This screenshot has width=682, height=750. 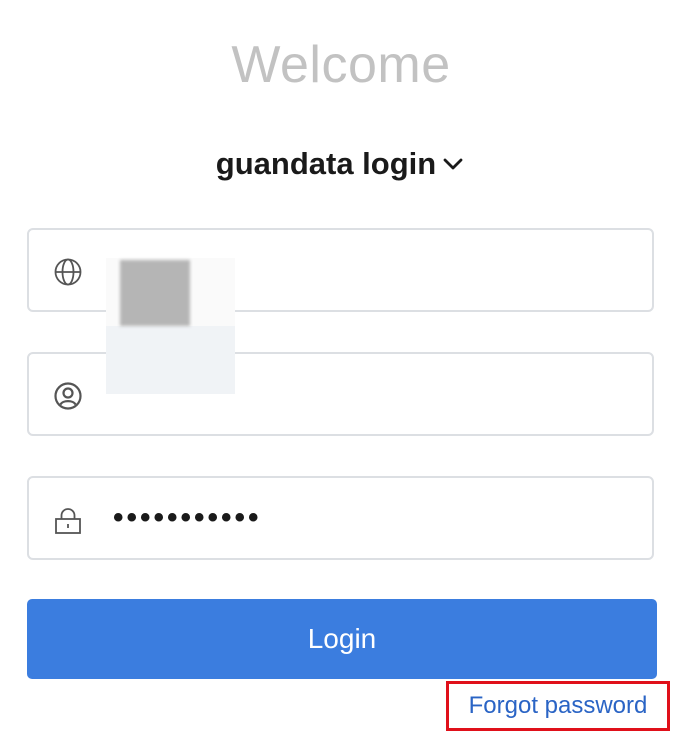 What do you see at coordinates (68, 272) in the screenshot?
I see `globe-icon` at bounding box center [68, 272].